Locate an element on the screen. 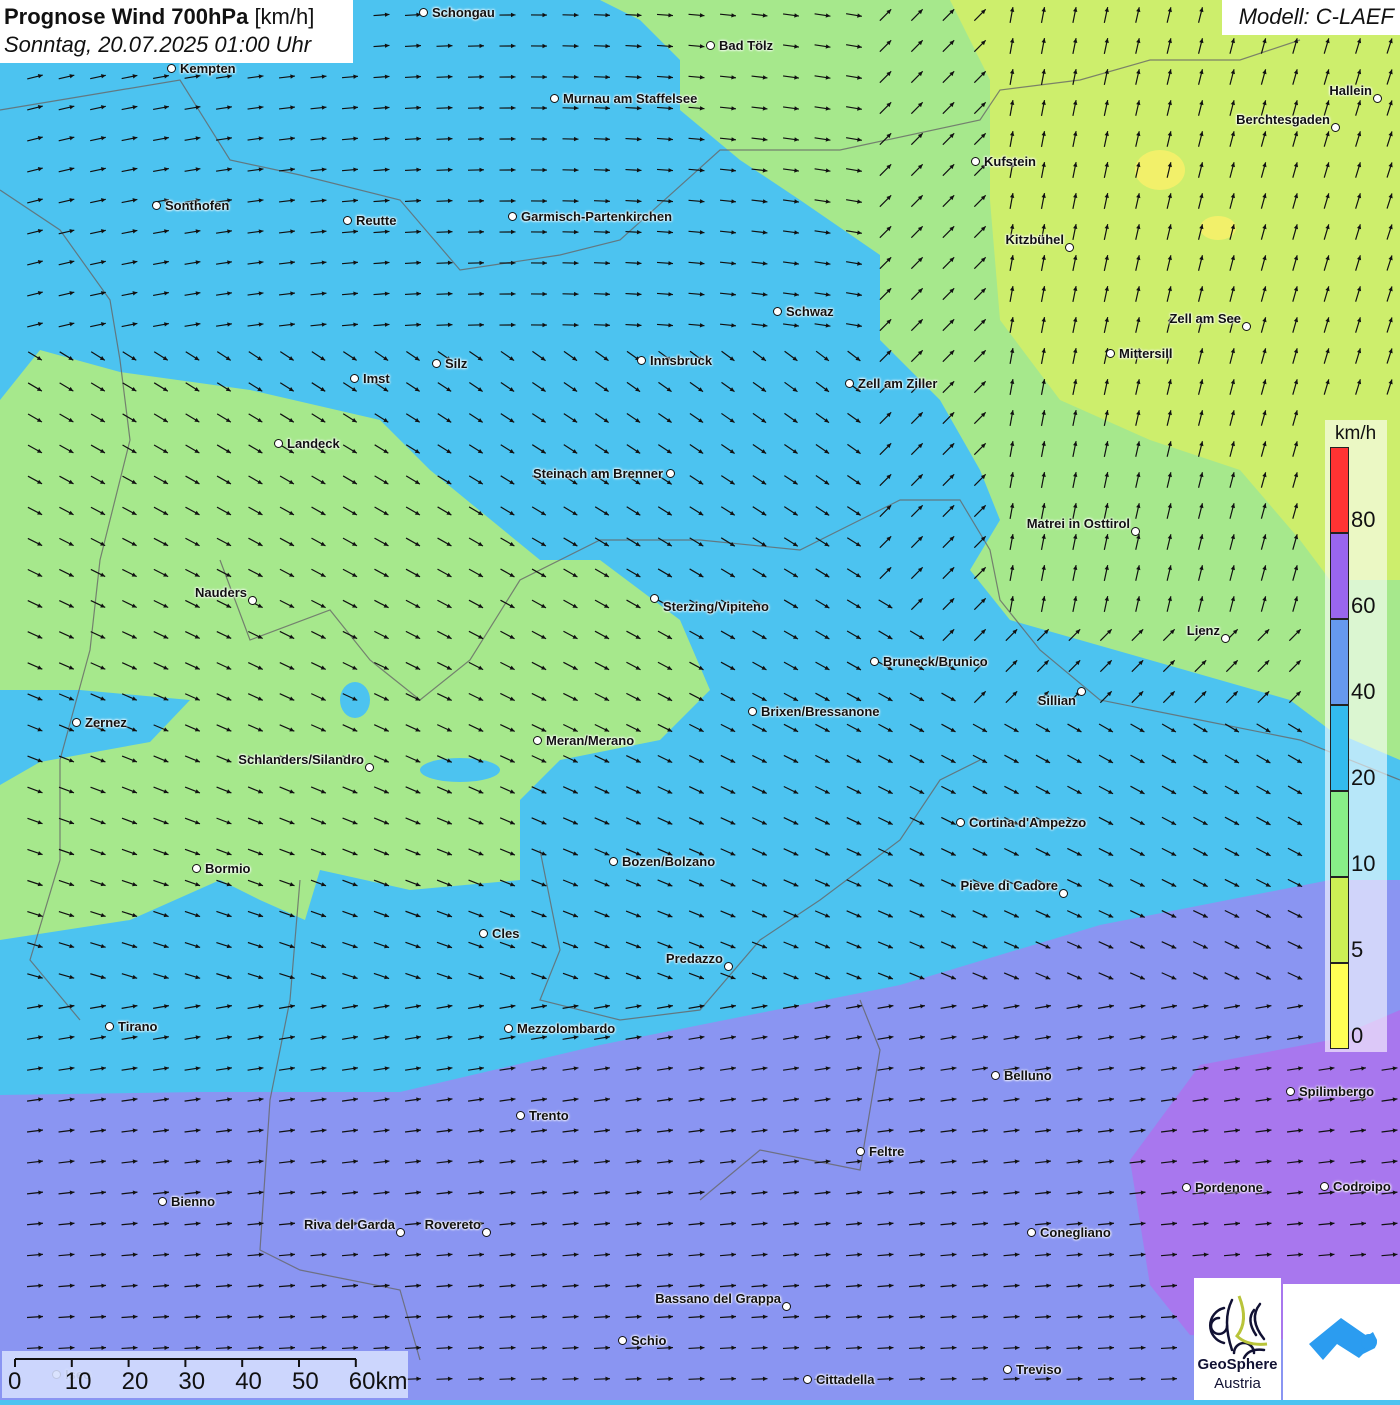 Image resolution: width=1400 pixels, height=1405 pixels. weather-app-logo is located at coordinates (1341, 1342).